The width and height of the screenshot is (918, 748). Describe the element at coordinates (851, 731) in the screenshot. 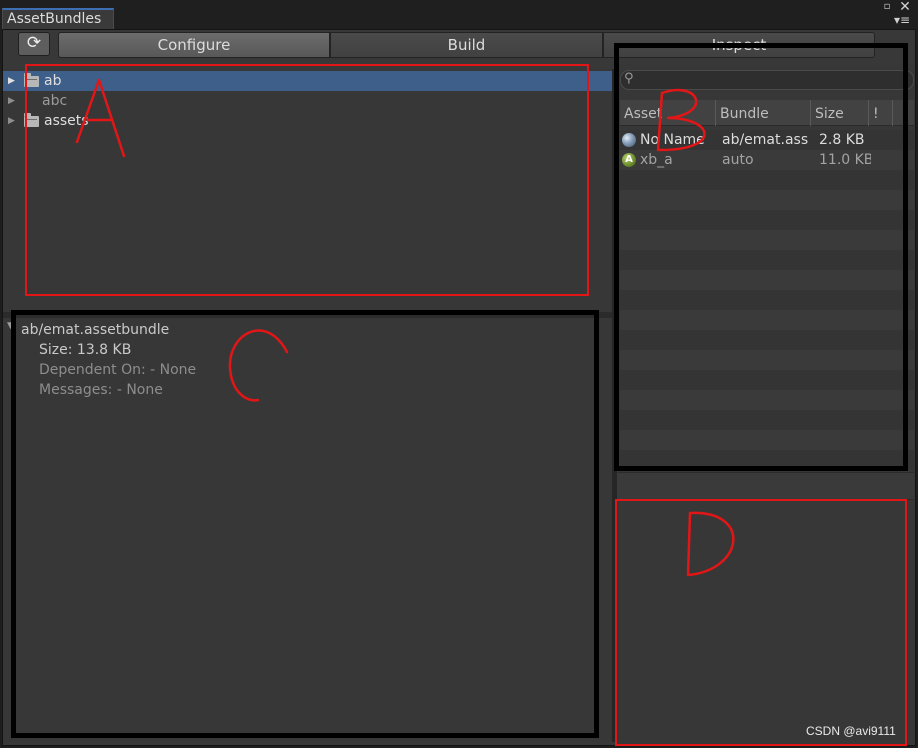

I see `watermark: CSDN @avi9111` at that location.